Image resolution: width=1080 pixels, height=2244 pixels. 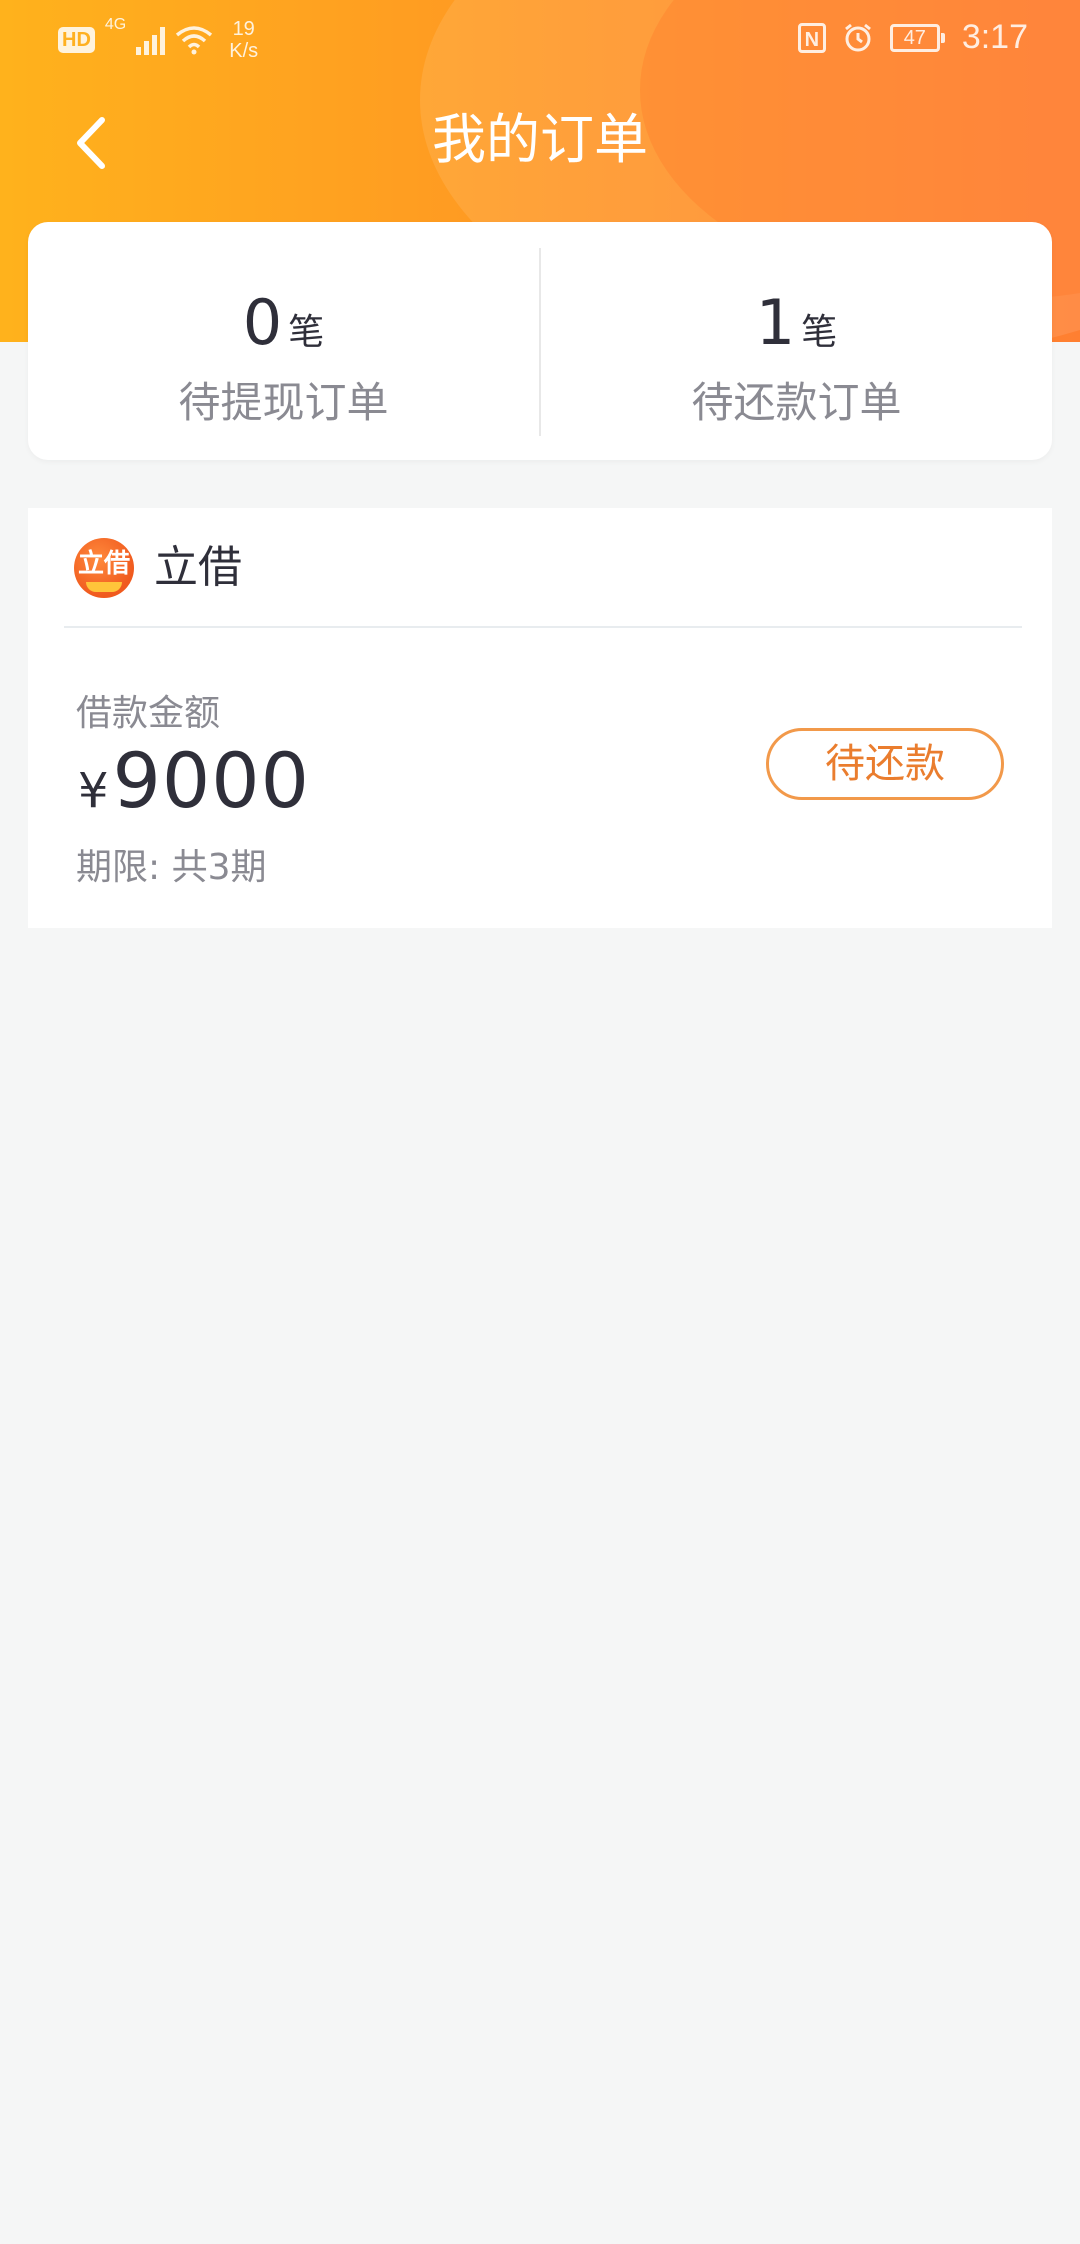 What do you see at coordinates (104, 587) in the screenshot?
I see `logo-smile` at bounding box center [104, 587].